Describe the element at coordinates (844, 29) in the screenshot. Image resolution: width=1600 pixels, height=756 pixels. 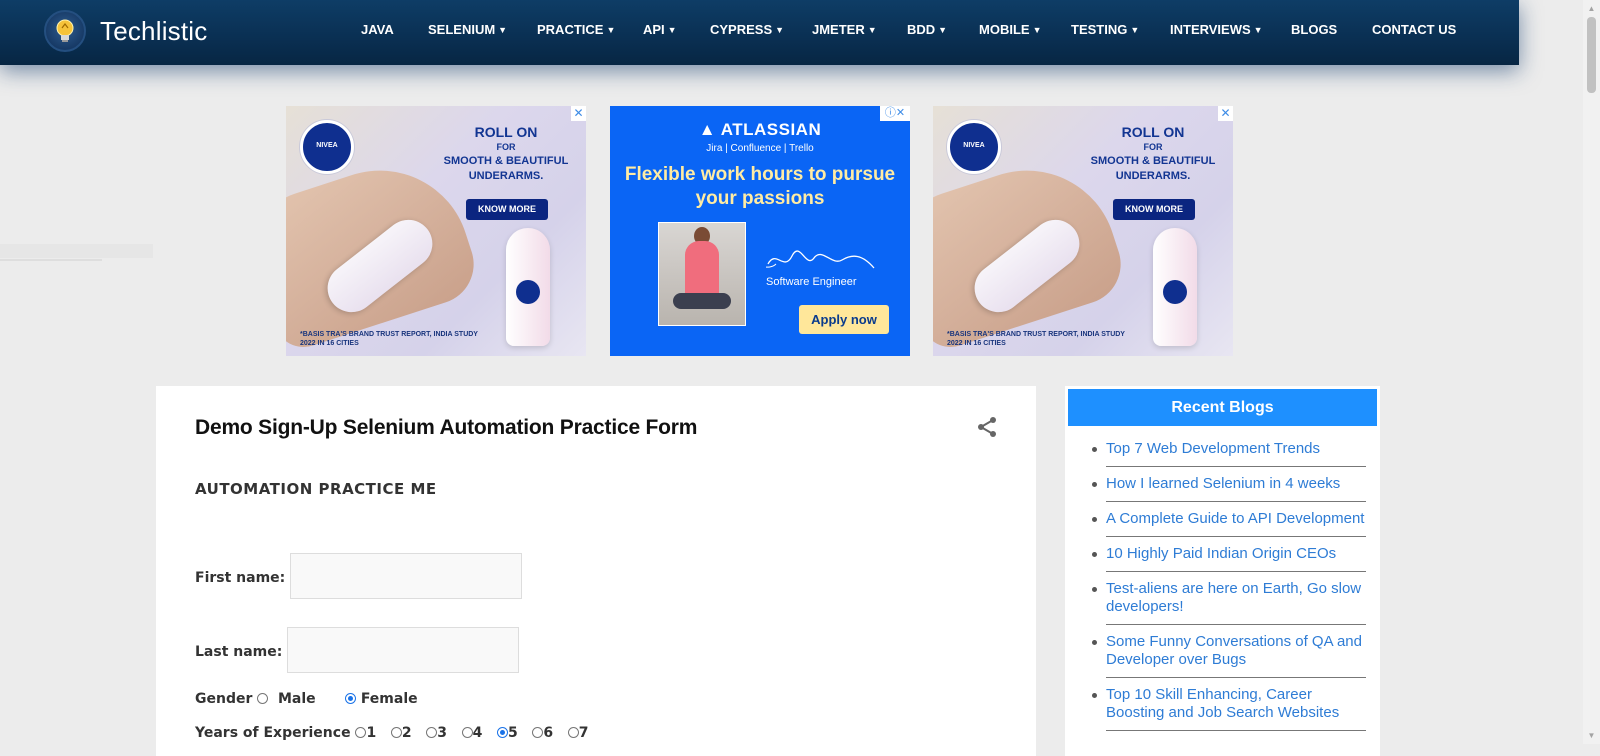
I see `nav-jmeter: JMETER ▼` at that location.